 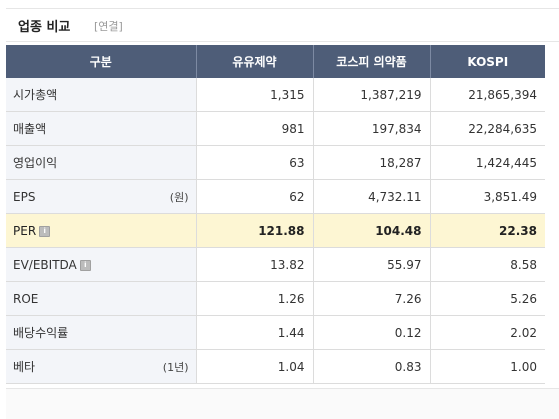 I want to click on row-unit: (원), so click(x=179, y=197).